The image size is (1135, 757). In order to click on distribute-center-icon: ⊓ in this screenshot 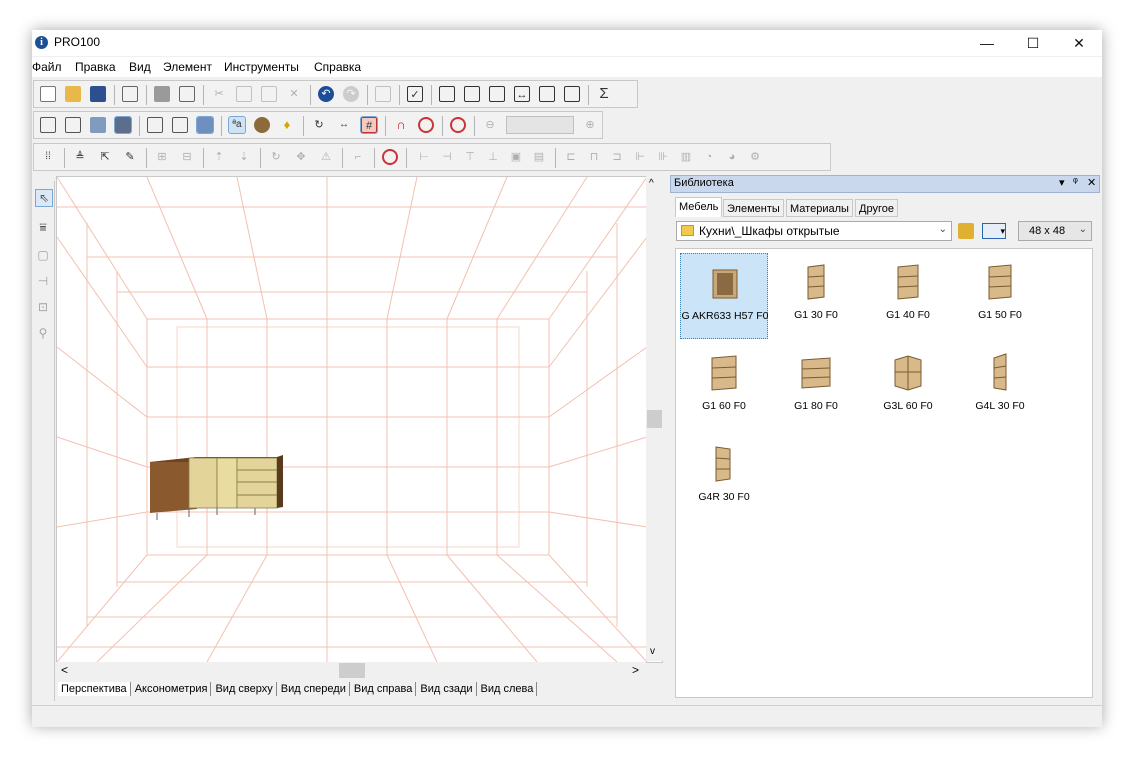, I will do `click(594, 157)`.